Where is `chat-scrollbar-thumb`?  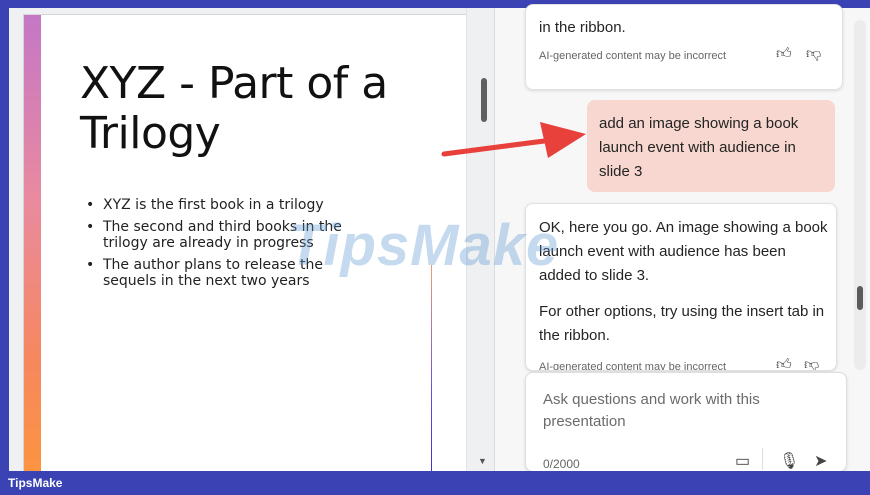 chat-scrollbar-thumb is located at coordinates (860, 298).